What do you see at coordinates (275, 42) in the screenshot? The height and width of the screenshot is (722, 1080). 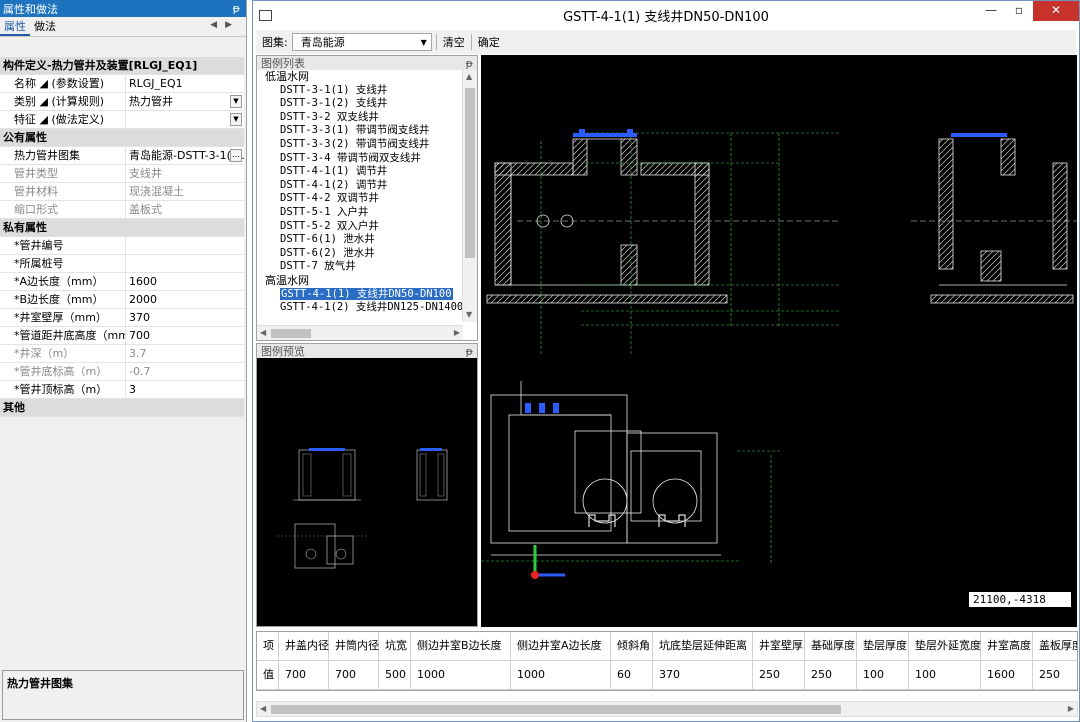 I see `atlas-label: 图集:` at bounding box center [275, 42].